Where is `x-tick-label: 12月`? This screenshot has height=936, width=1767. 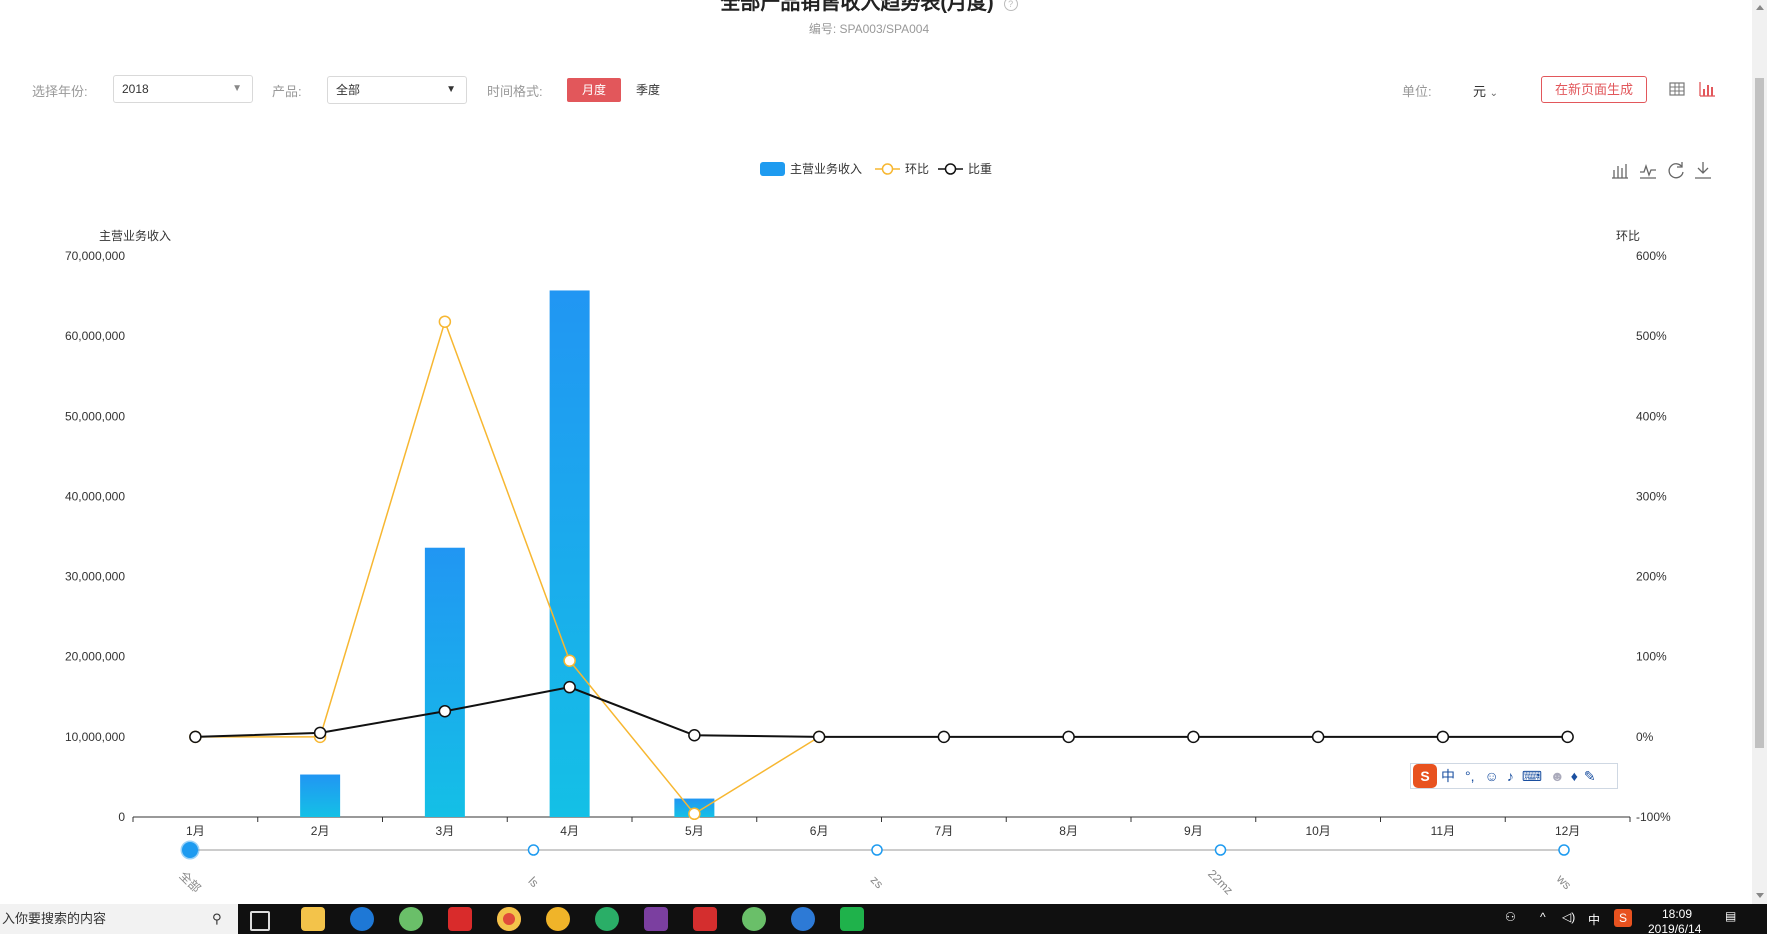 x-tick-label: 12月 is located at coordinates (1567, 831).